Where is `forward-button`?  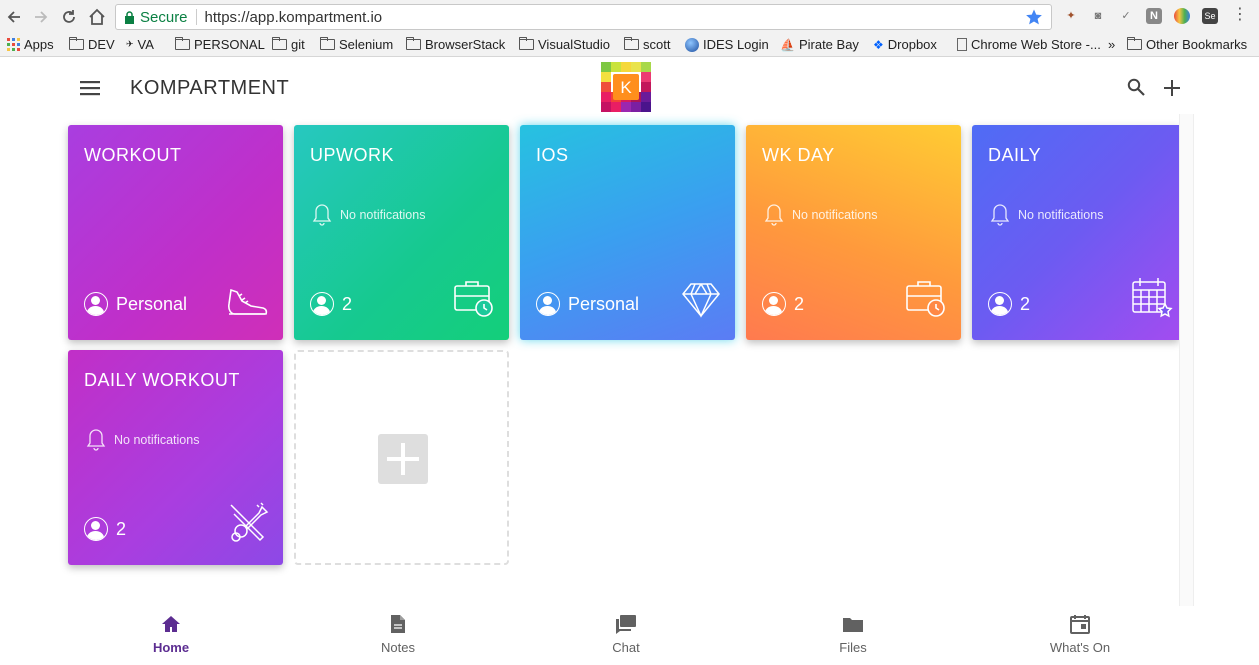
forward-button is located at coordinates (41, 17).